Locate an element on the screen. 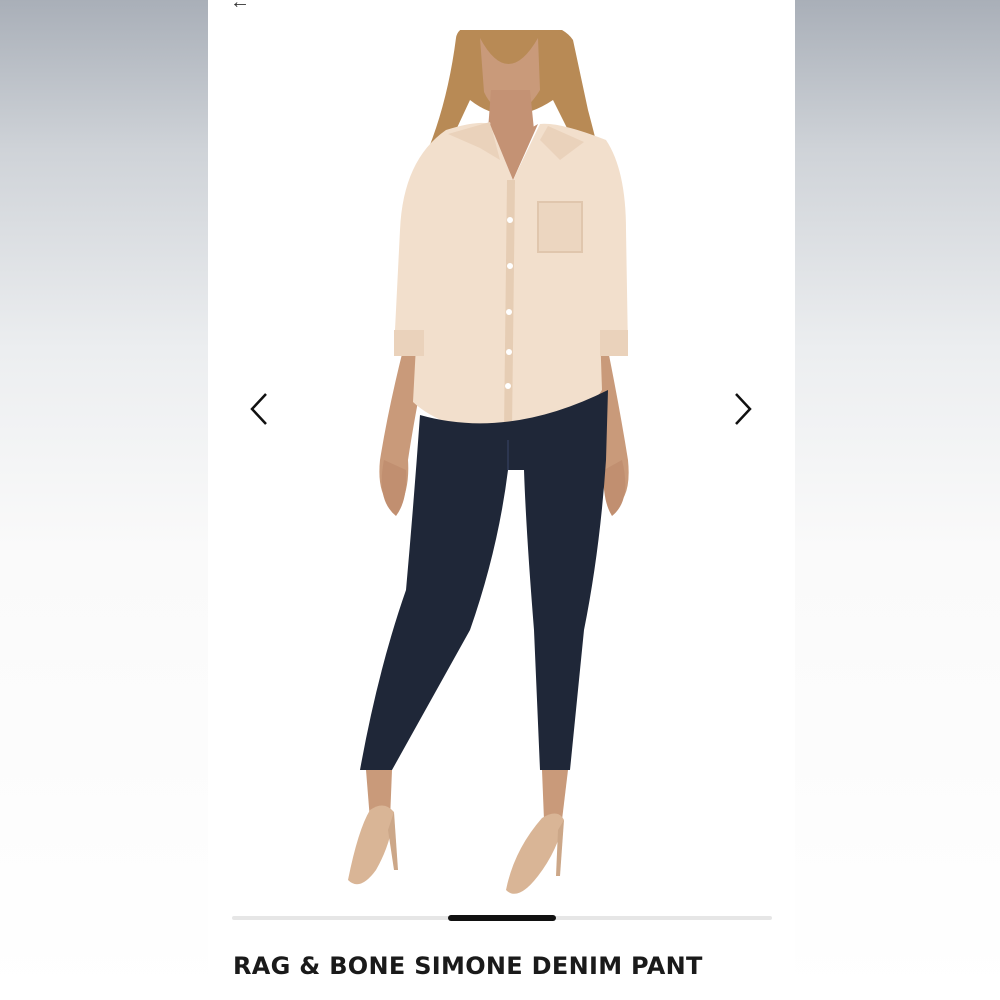 This screenshot has width=1000, height=1000. blouse-pocket is located at coordinates (560, 227).